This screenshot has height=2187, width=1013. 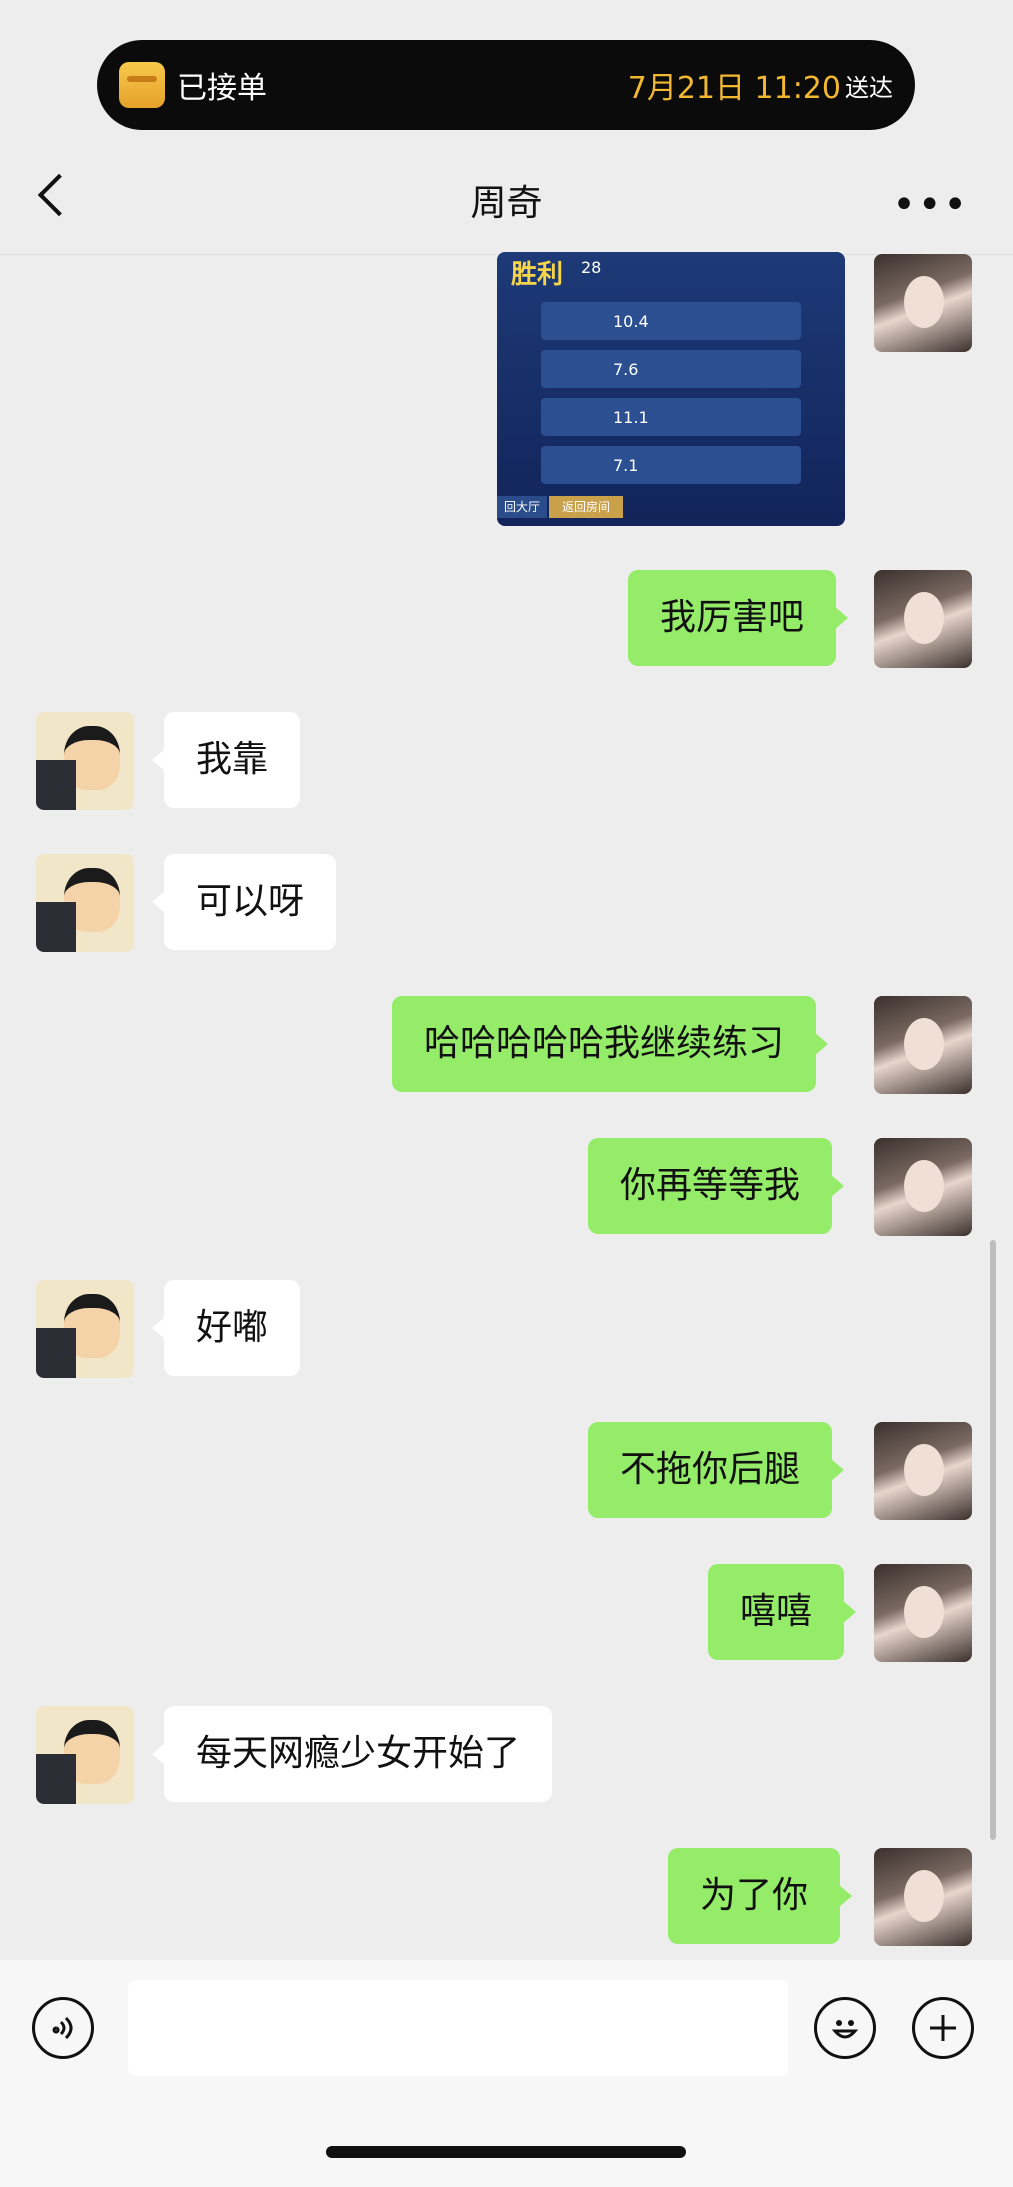 I want to click on order-status: 已接单, so click(x=222, y=88).